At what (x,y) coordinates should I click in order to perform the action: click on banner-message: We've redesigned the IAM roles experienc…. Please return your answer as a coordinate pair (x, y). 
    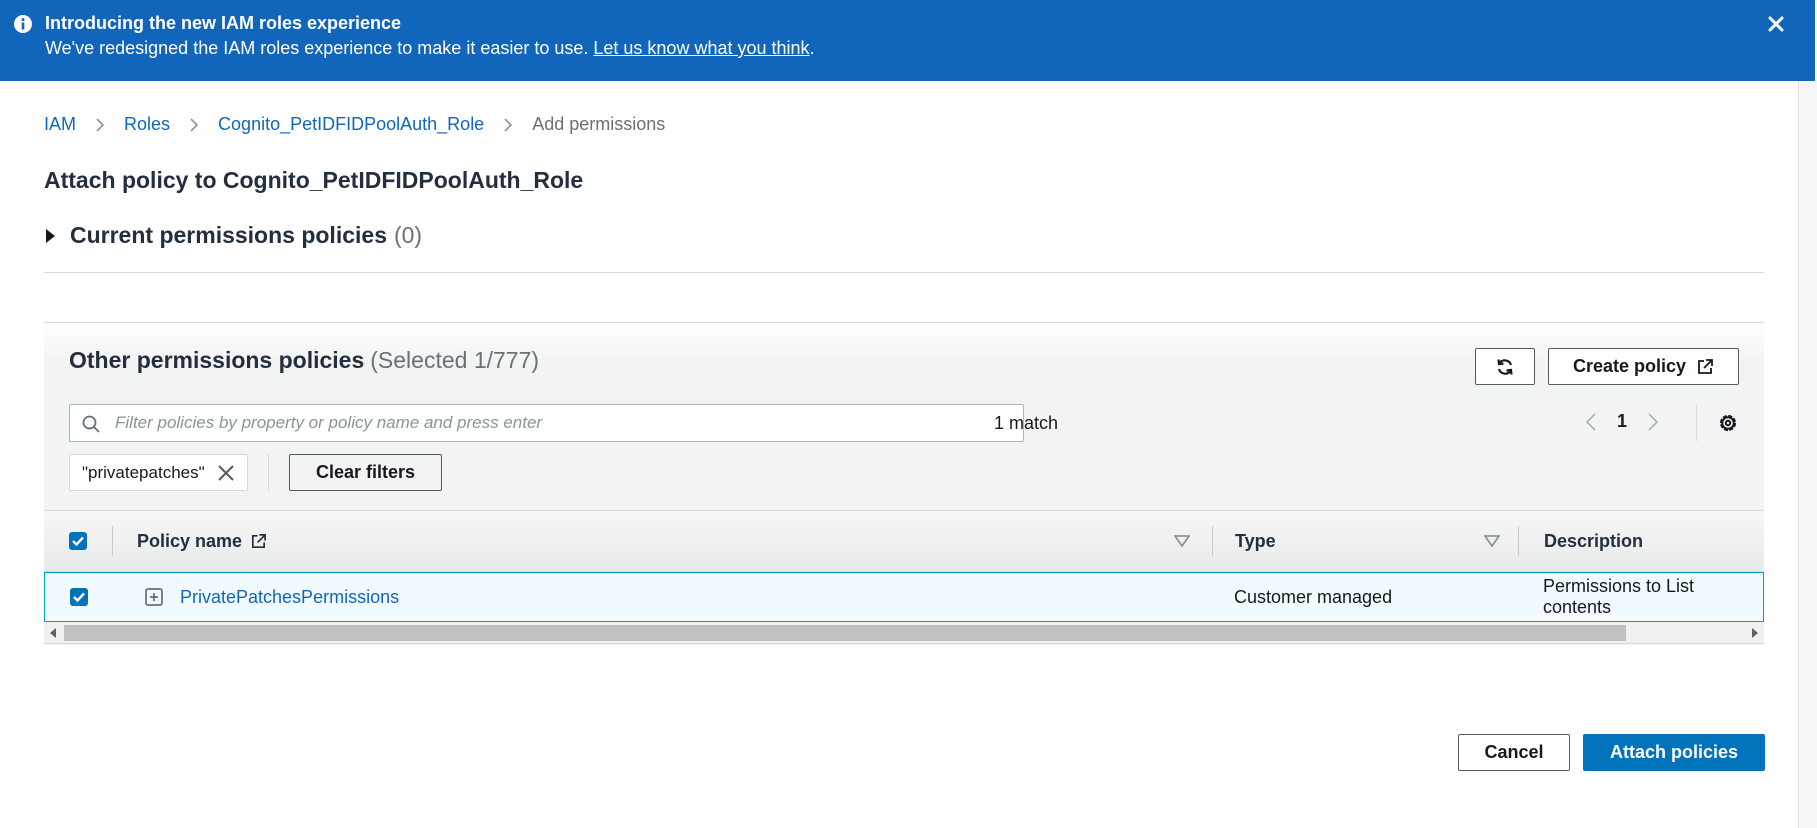
    Looking at the image, I should click on (319, 48).